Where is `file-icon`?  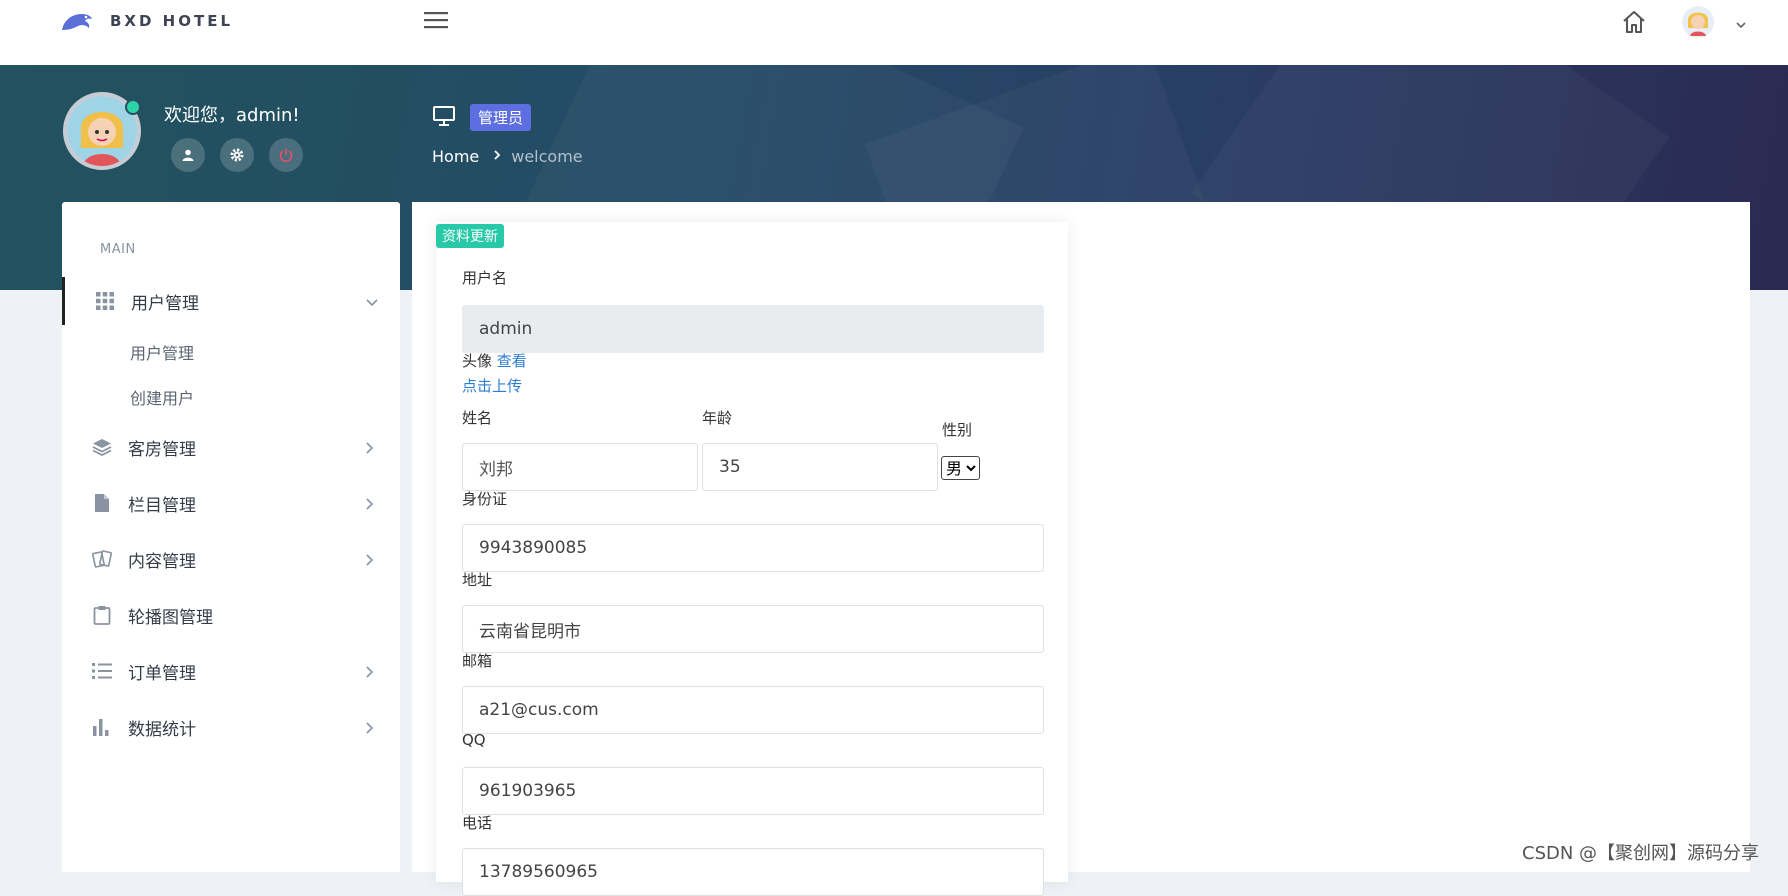 file-icon is located at coordinates (102, 503).